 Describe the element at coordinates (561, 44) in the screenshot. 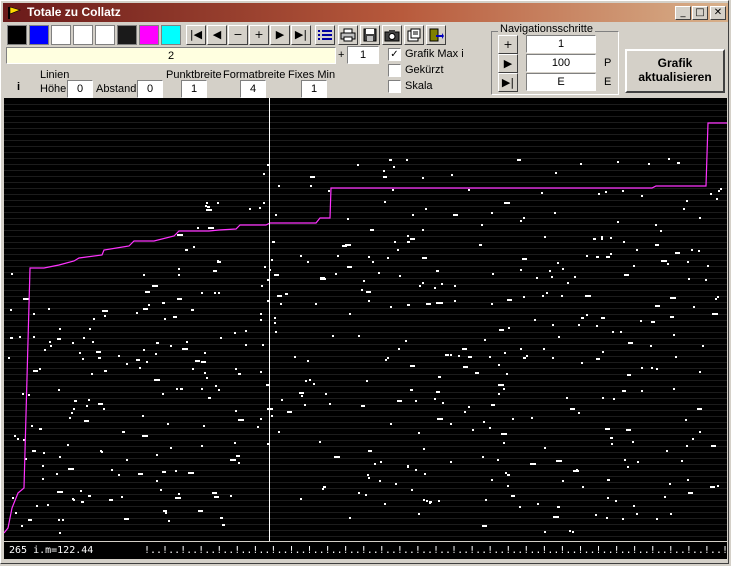

I see `nav-step-field: 1` at that location.